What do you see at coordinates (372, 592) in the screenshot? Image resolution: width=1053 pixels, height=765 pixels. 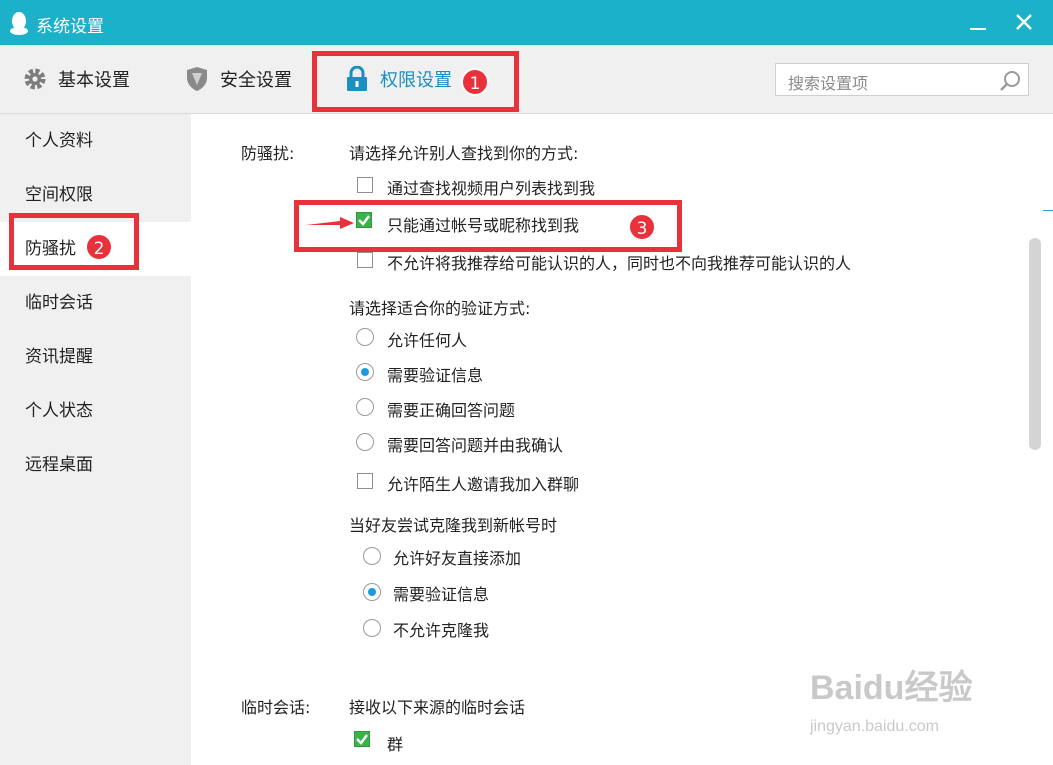 I see `clone-need-info-radio` at bounding box center [372, 592].